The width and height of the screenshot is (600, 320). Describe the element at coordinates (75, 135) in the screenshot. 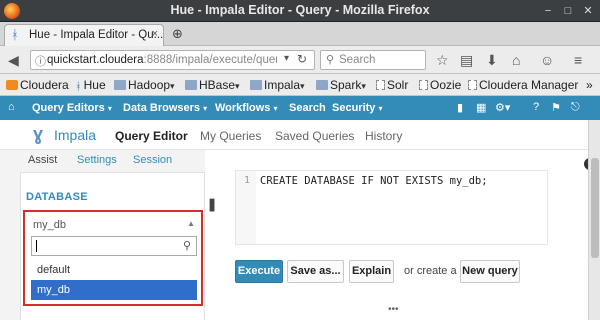

I see `app-name: Impala` at that location.